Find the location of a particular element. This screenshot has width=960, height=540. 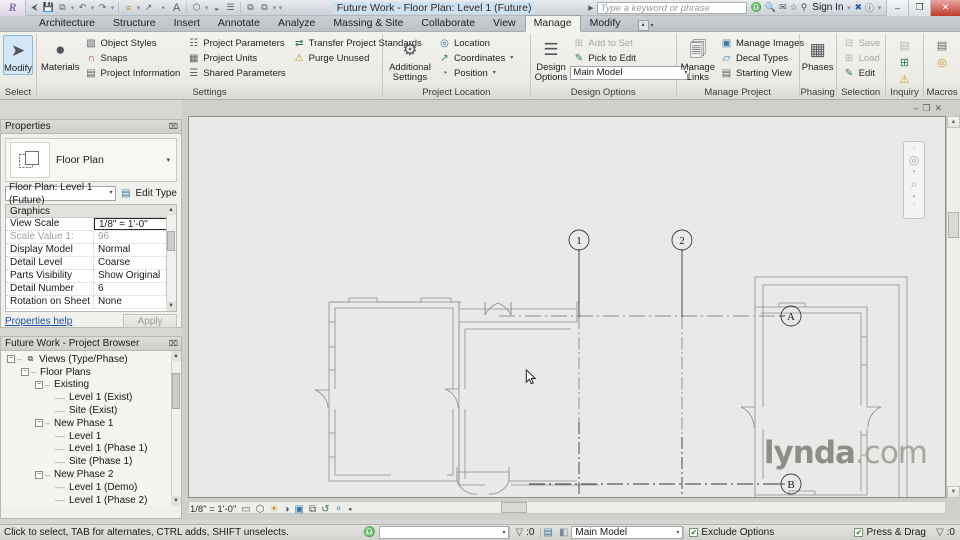

crop-view-icon: ⧉ is located at coordinates (312, 509).